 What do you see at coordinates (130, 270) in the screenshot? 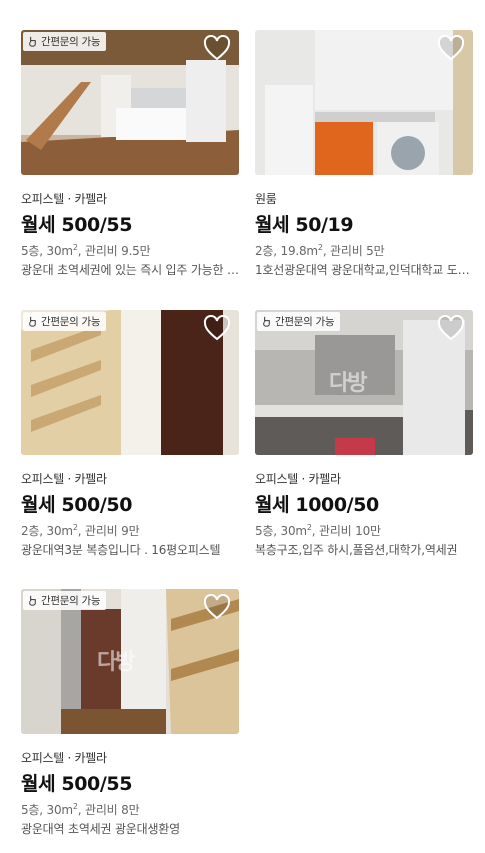
I see `listing-description: 광운대 초역세권에 있는 즉시 입주 가능한 복층` at bounding box center [130, 270].